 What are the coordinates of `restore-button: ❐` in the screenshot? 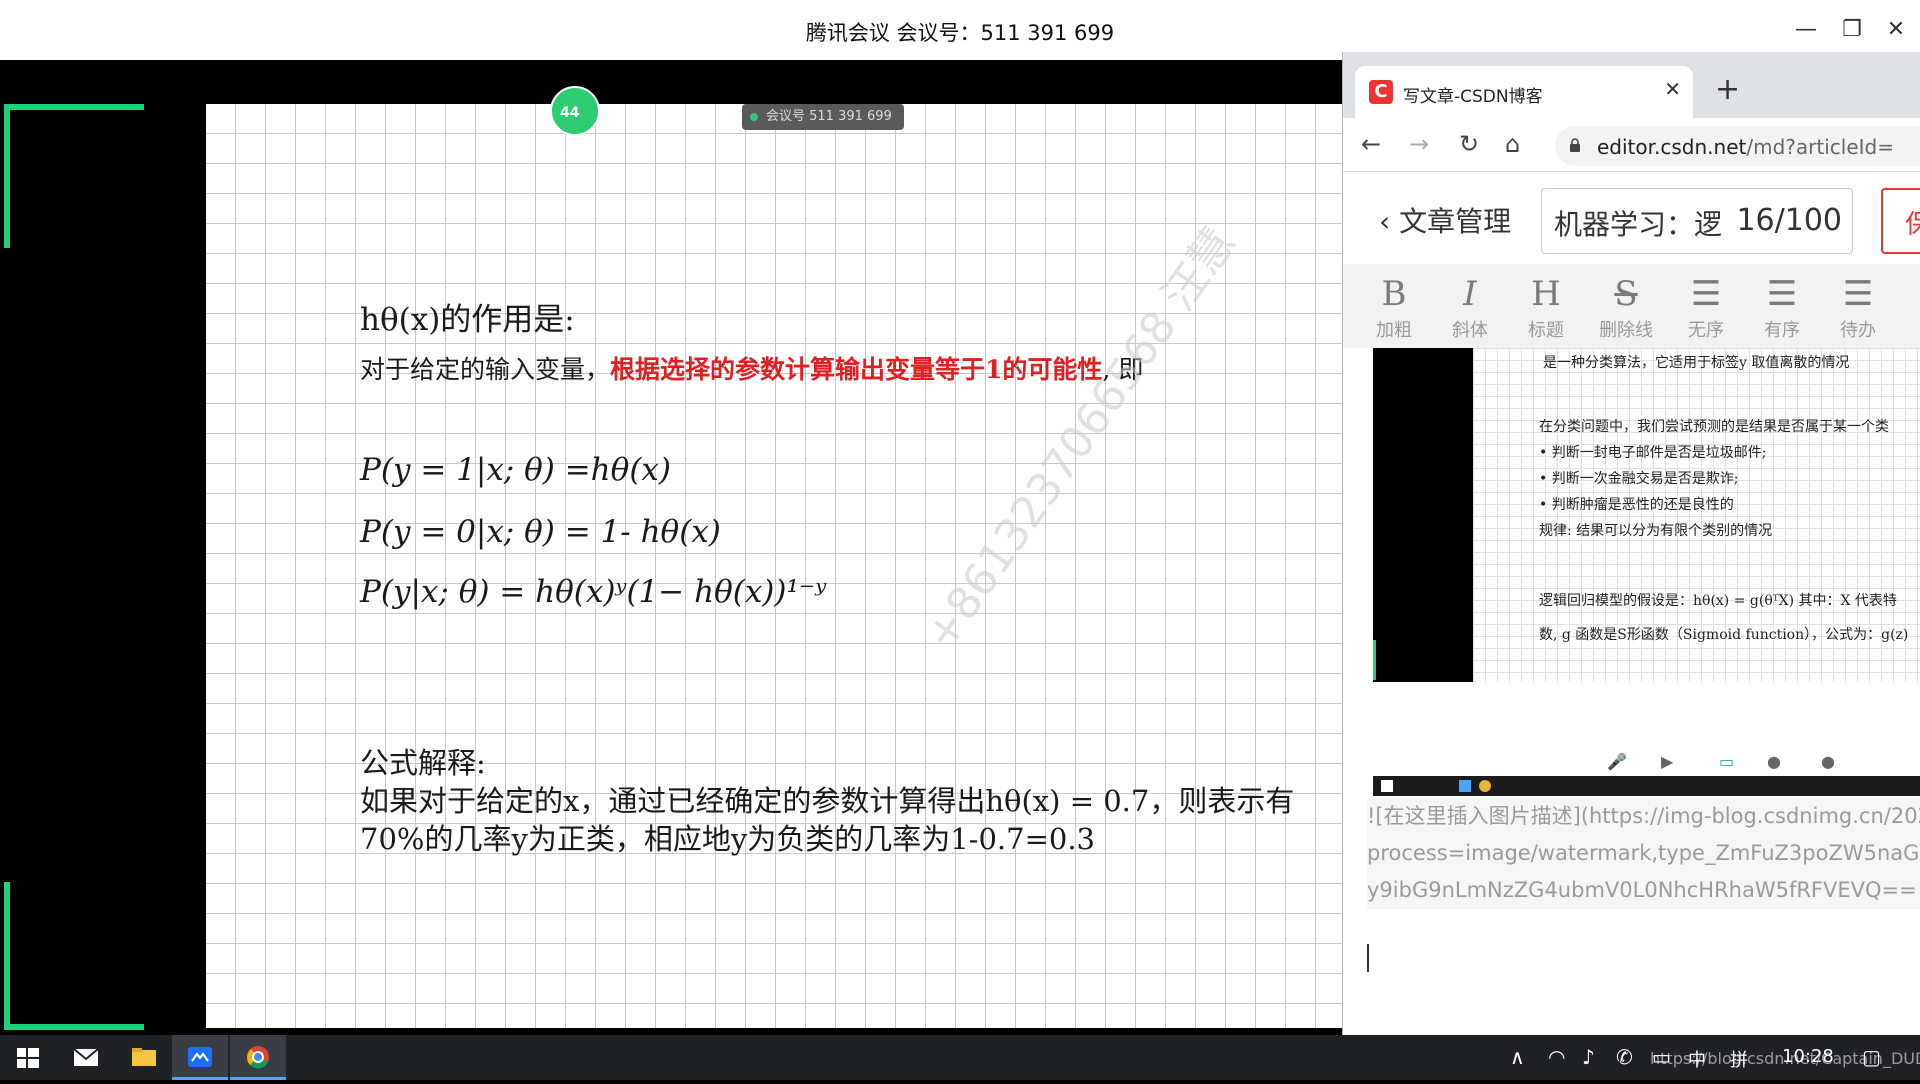 It's located at (1852, 30).